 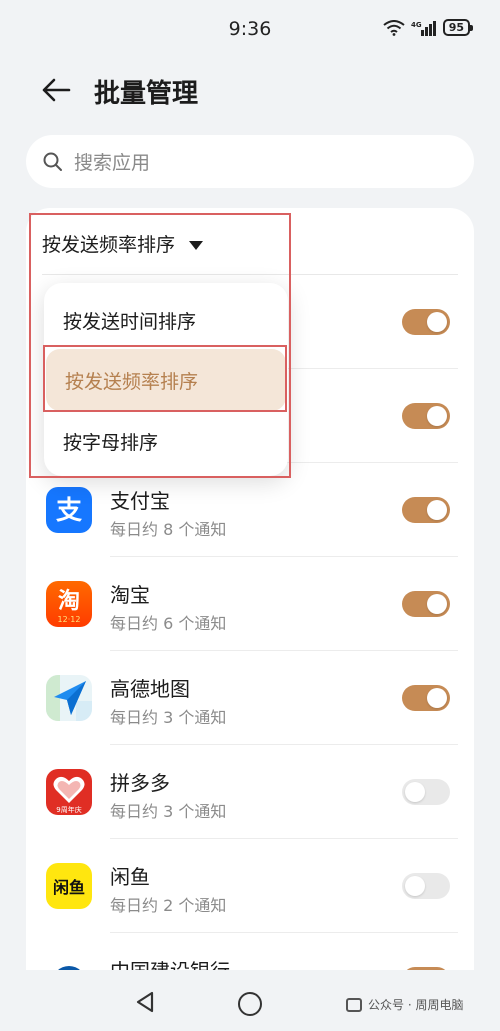 What do you see at coordinates (252, 698) in the screenshot?
I see `app-row-amap: 高德地图 每日约 3 个通知` at bounding box center [252, 698].